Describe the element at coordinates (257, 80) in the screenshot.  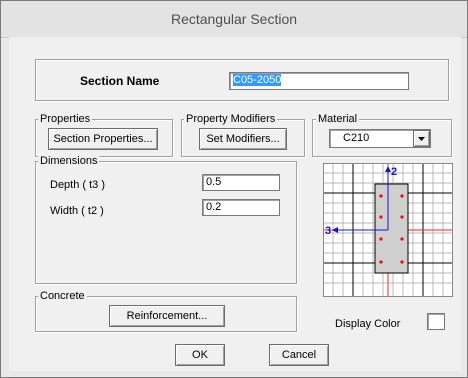
I see `section-name-value: C05-2050` at that location.